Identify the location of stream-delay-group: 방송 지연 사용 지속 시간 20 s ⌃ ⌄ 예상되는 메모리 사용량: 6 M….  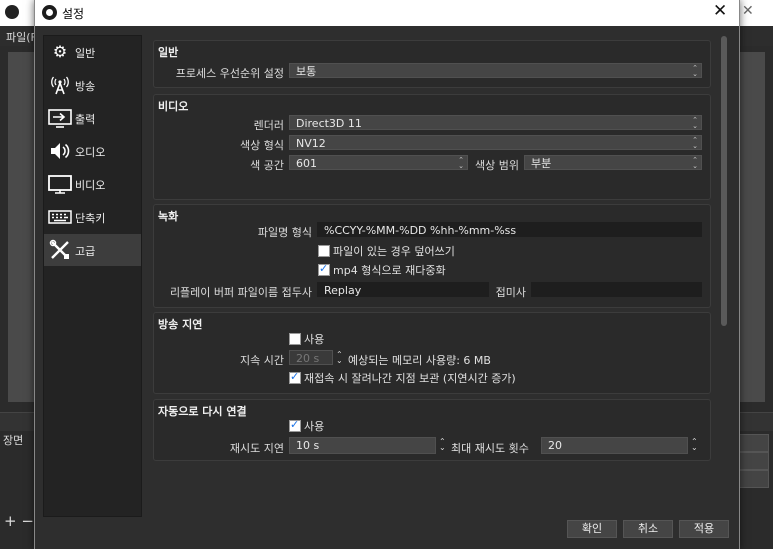
(432, 353).